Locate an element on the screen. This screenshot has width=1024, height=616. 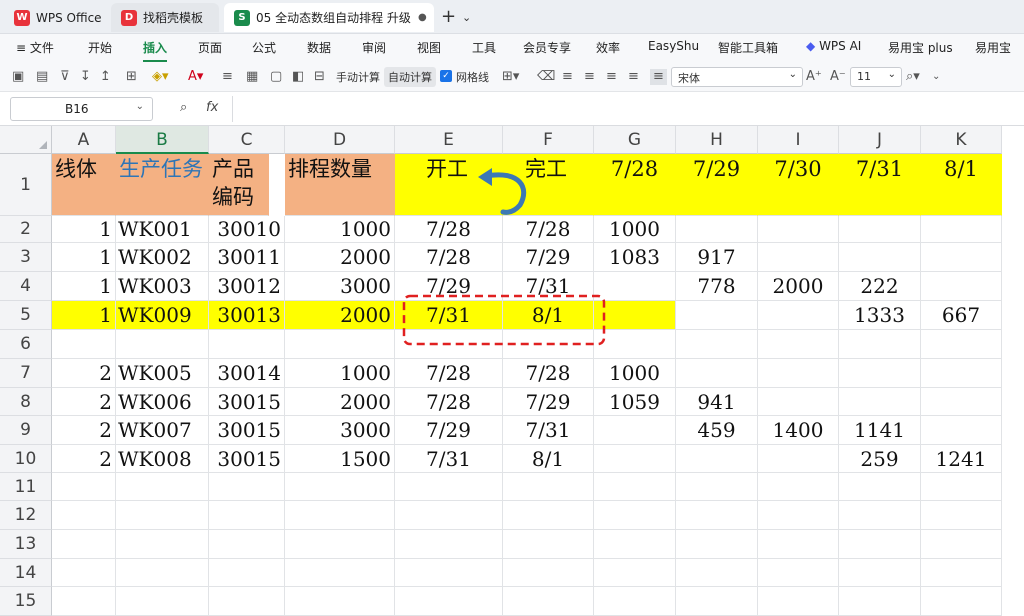
annotation-overlay is located at coordinates (504, 257).